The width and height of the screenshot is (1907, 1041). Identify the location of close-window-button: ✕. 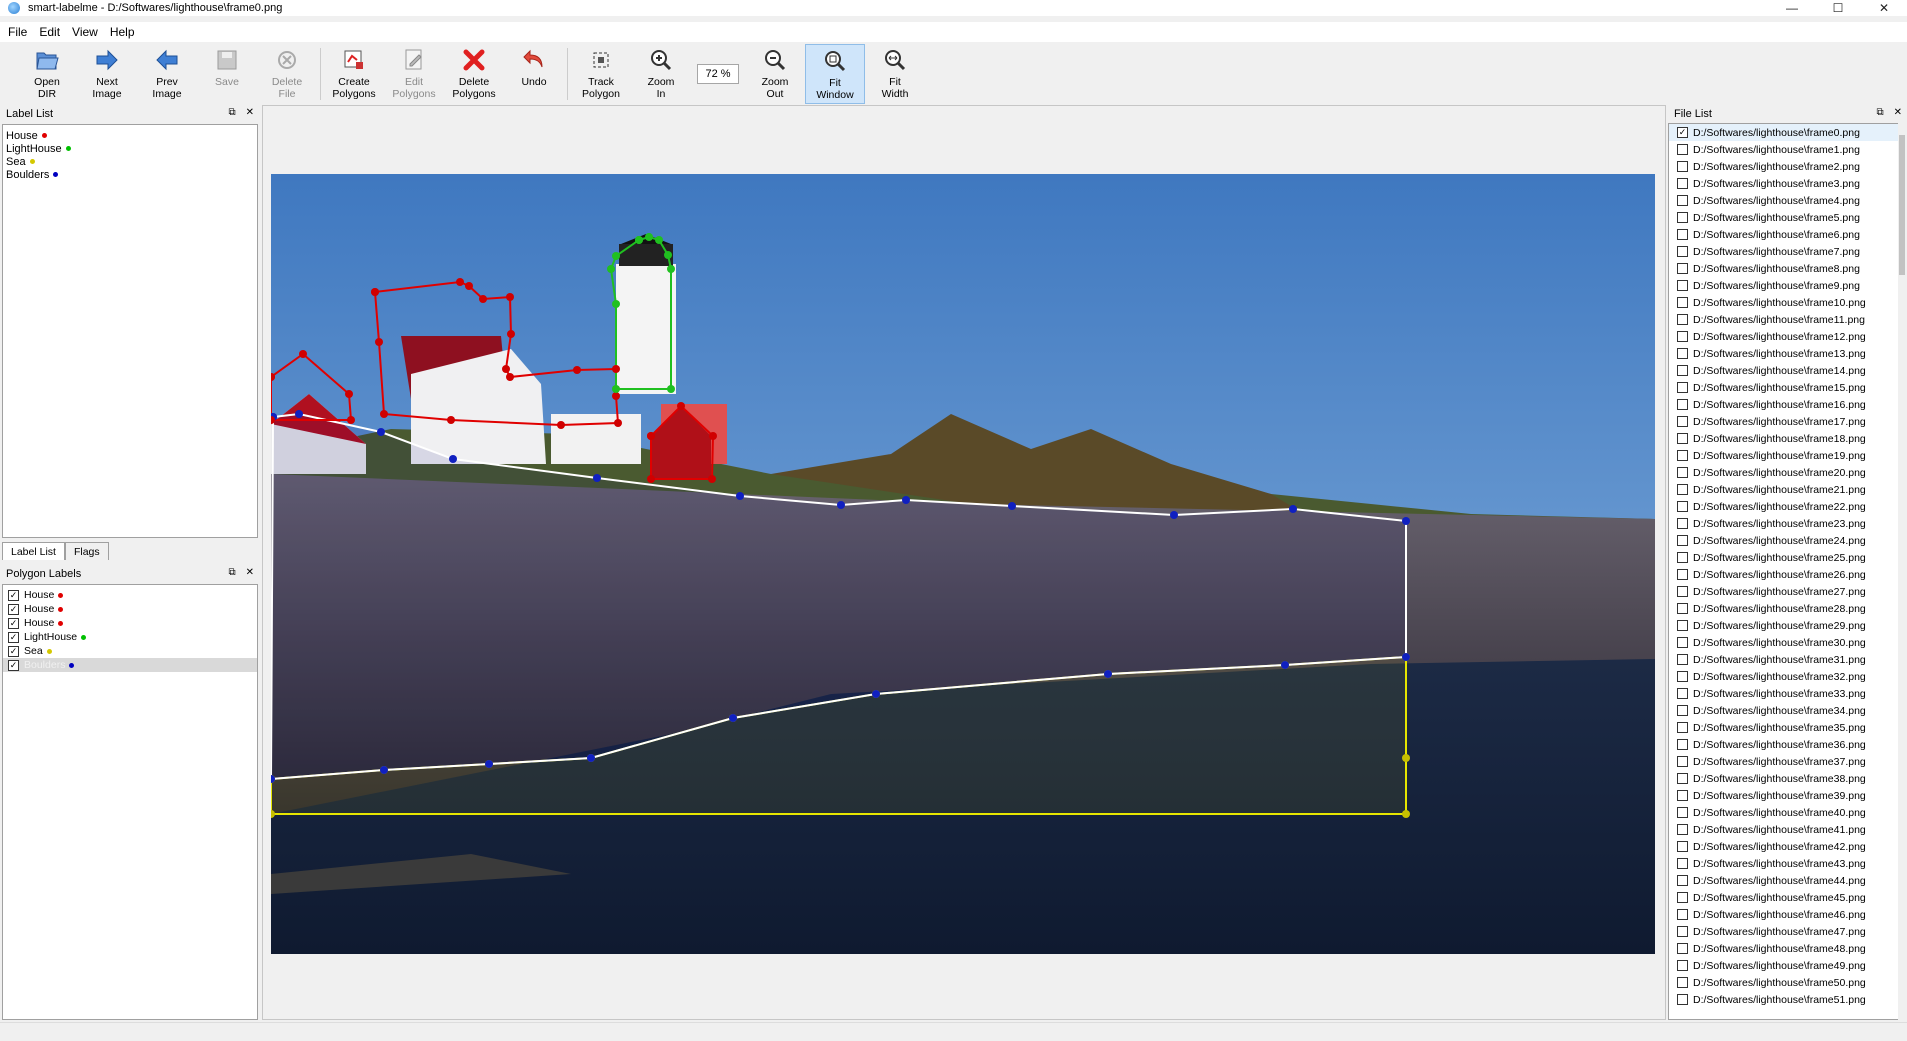
(1884, 8).